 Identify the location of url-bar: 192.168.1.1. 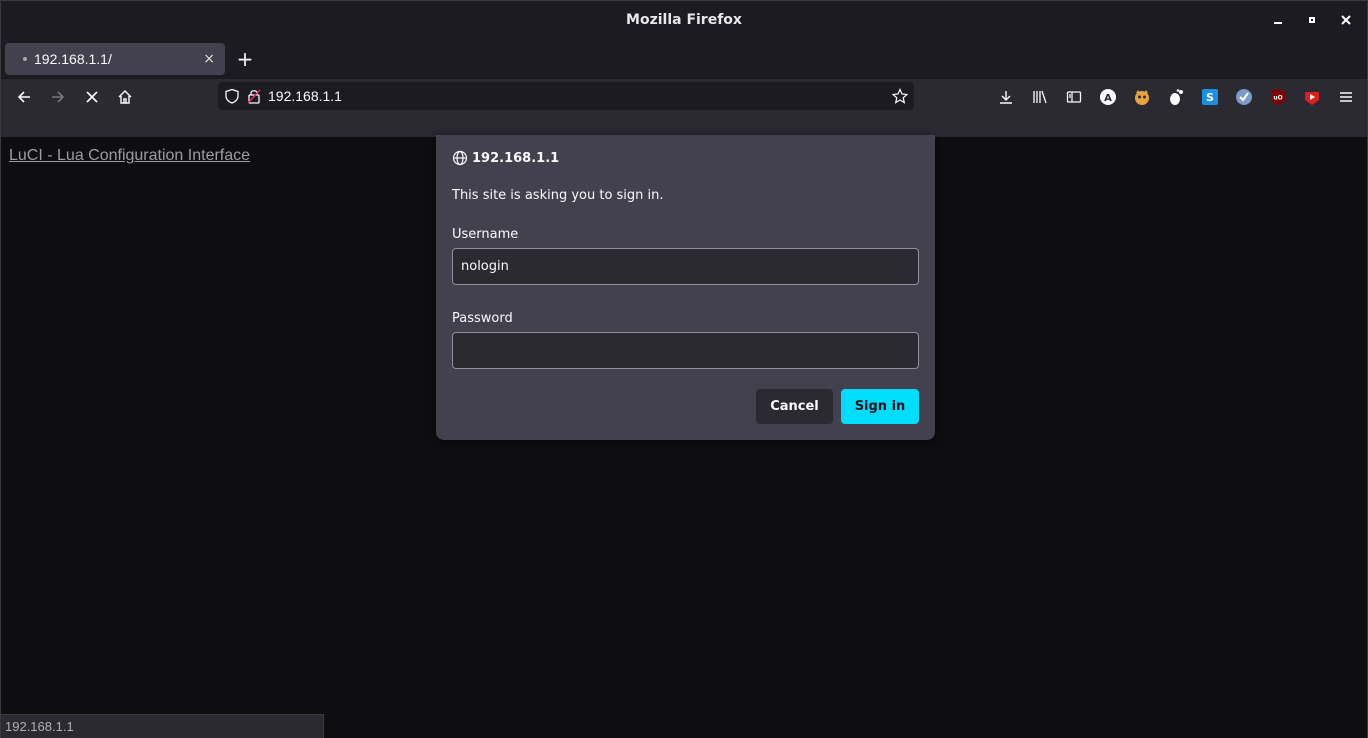
(566, 96).